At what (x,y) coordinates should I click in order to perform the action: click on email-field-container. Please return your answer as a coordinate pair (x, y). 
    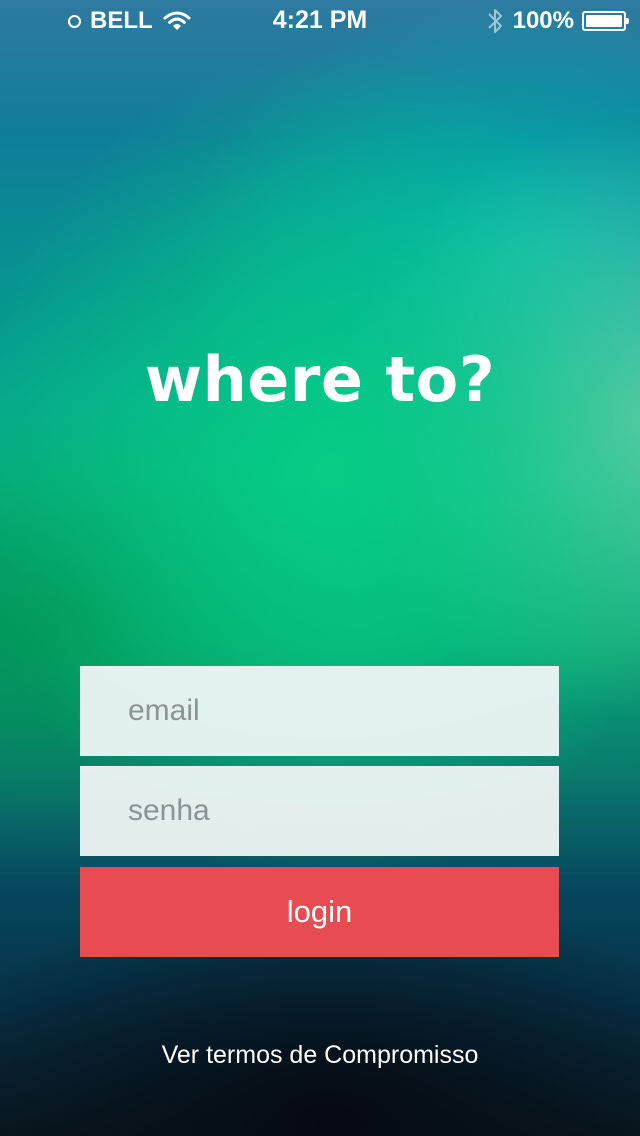
    Looking at the image, I should click on (319, 711).